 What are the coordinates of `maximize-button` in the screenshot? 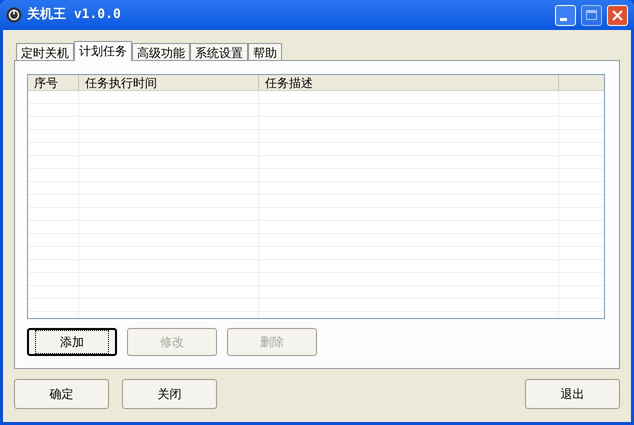 It's located at (591, 15).